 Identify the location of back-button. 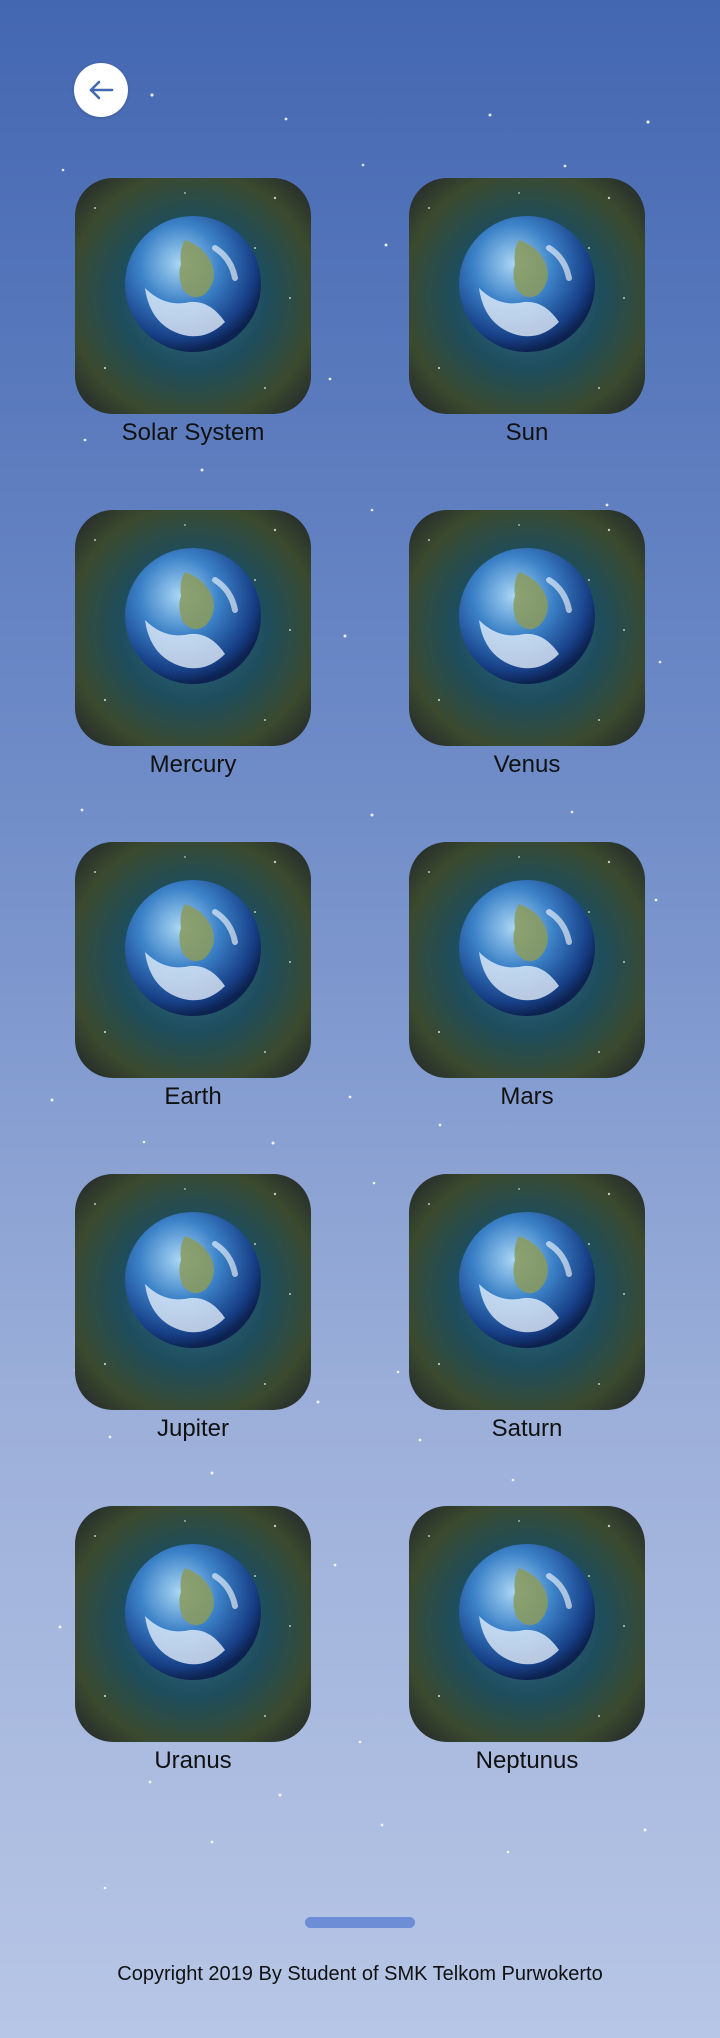
(101, 90).